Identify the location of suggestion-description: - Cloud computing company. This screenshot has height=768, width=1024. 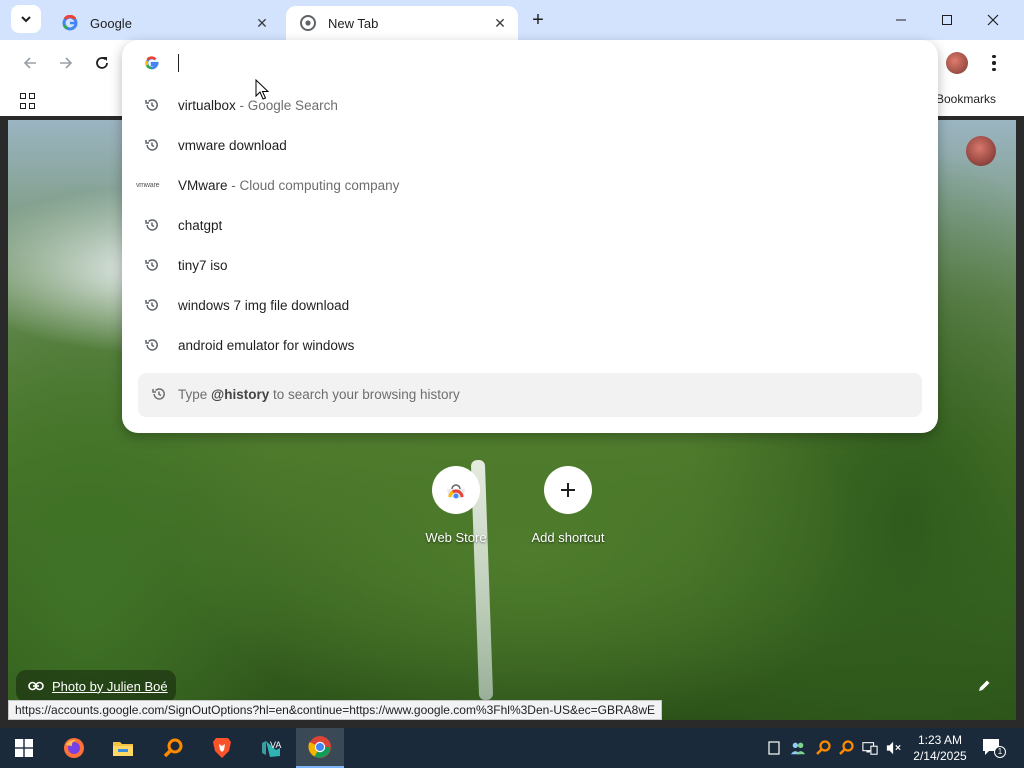
(313, 185).